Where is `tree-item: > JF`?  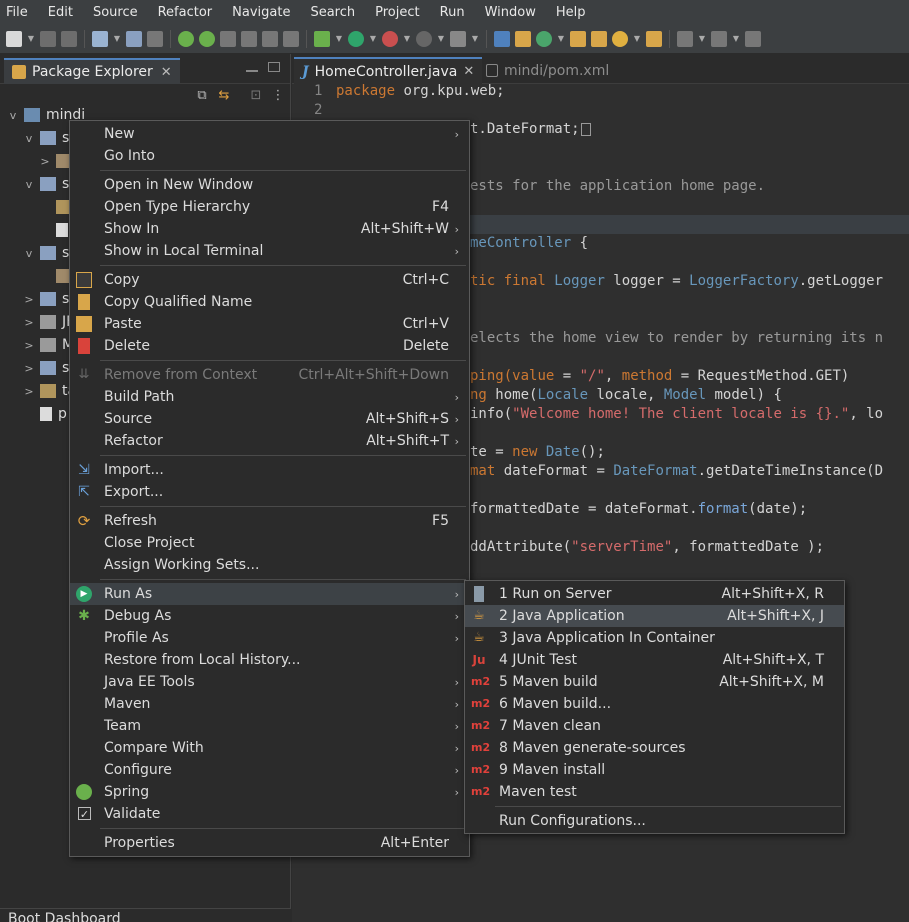 tree-item: > JF is located at coordinates (49, 322).